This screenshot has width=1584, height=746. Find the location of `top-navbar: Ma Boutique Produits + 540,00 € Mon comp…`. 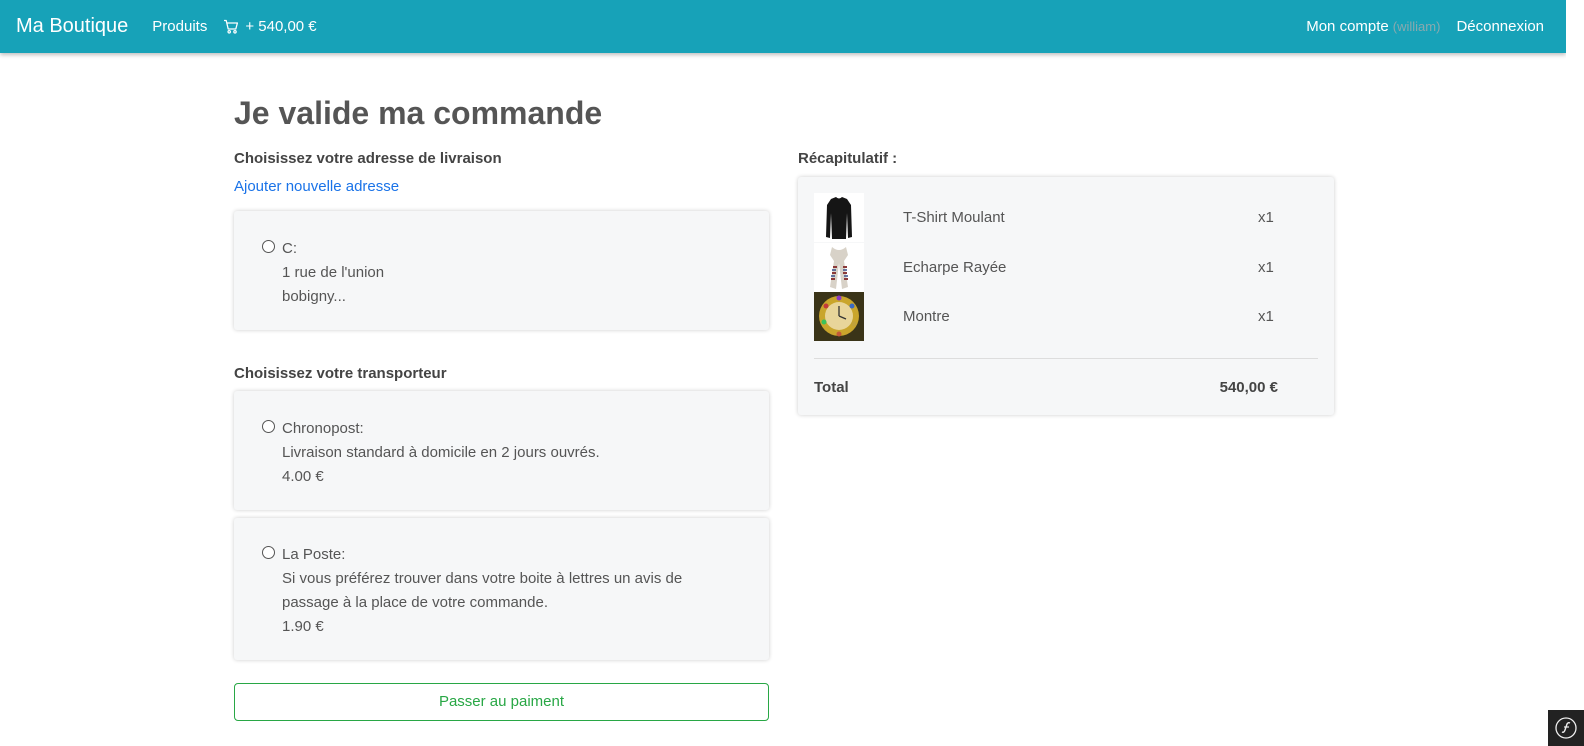

top-navbar: Ma Boutique Produits + 540,00 € Mon comp… is located at coordinates (783, 26).